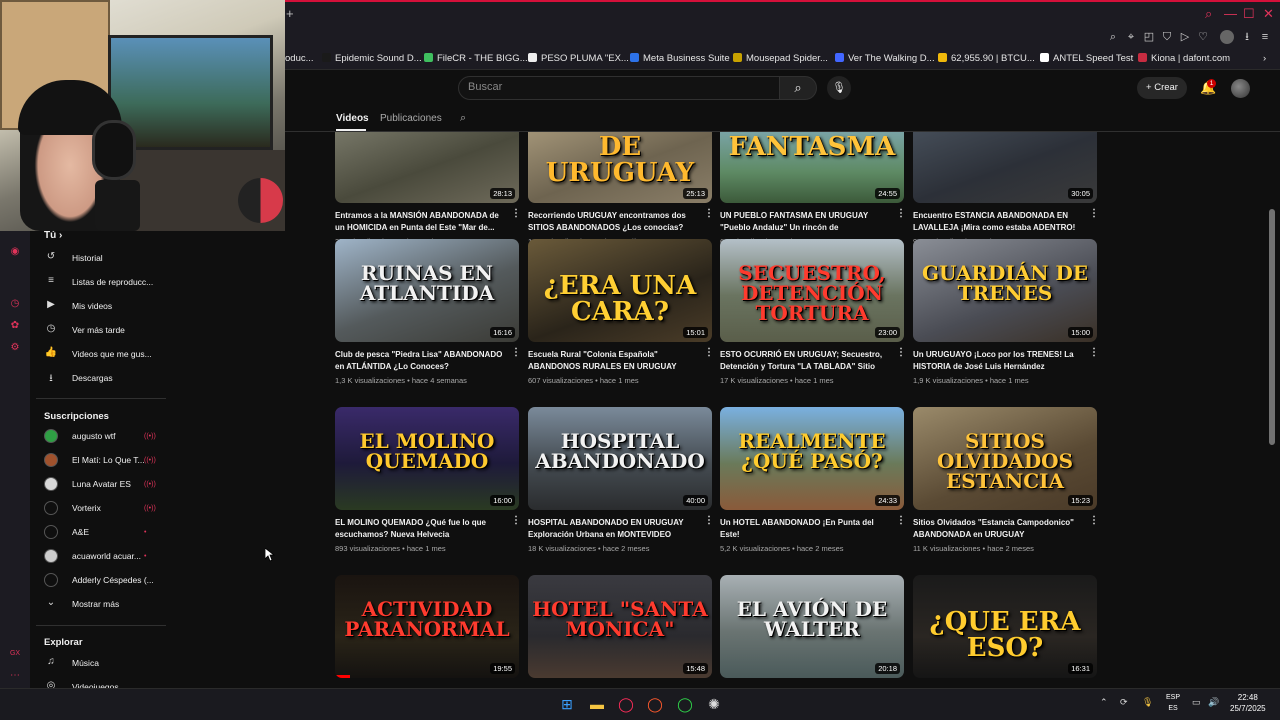 This screenshot has width=1280, height=720. I want to click on sidebar-item-history: ↺ Historial, so click(105, 259).